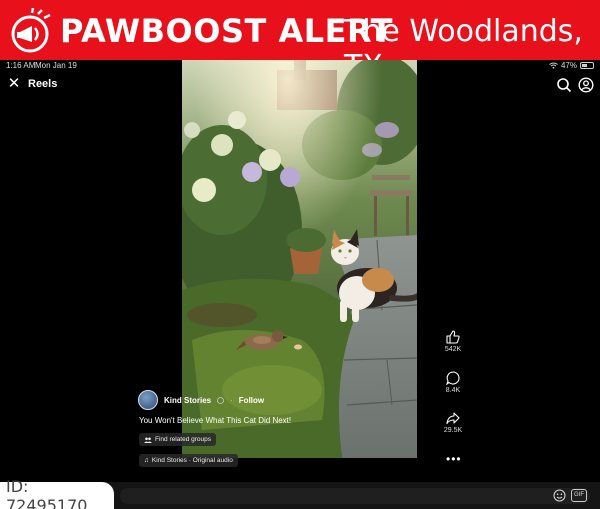  I want to click on emoji-icon, so click(559, 495).